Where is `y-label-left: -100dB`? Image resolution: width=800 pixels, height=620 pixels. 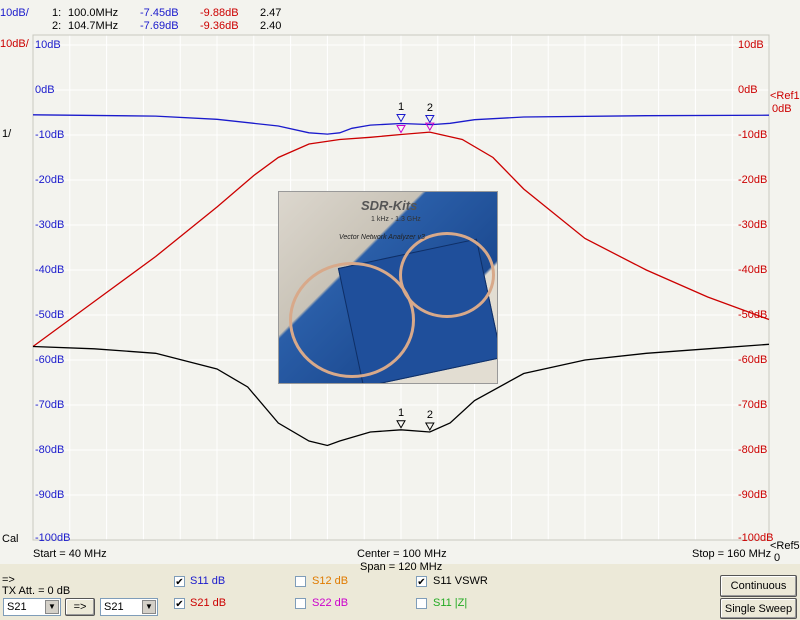 y-label-left: -100dB is located at coordinates (53, 538).